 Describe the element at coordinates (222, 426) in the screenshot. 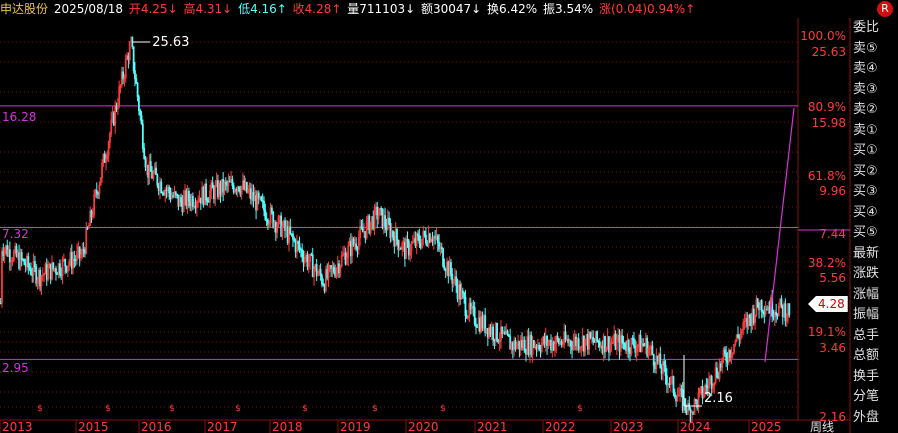

I see `year-label: 2017` at that location.